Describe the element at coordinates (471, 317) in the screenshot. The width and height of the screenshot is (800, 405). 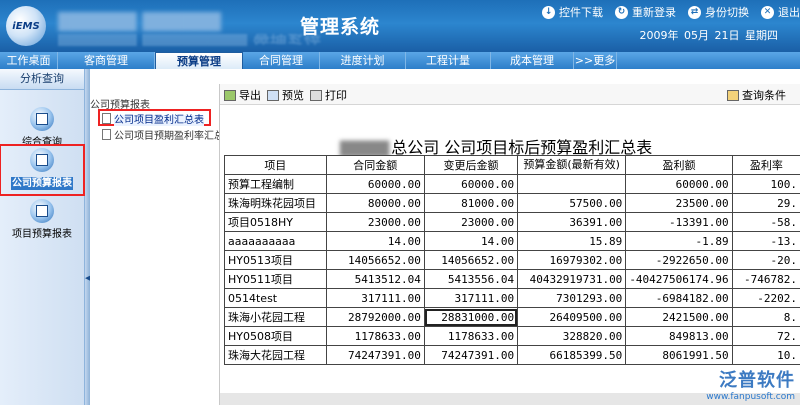
I see `table-cell-value: 28831000.00` at that location.